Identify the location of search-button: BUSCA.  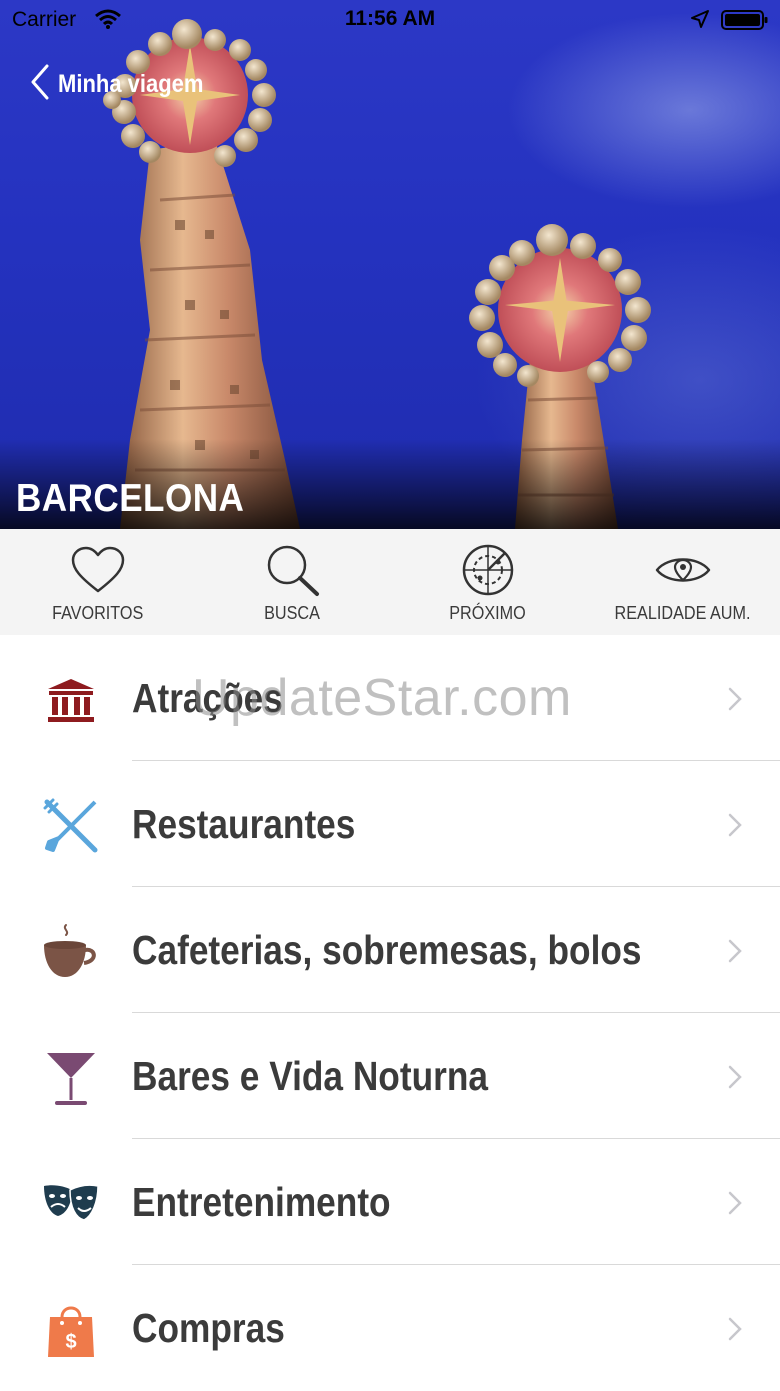
(292, 582).